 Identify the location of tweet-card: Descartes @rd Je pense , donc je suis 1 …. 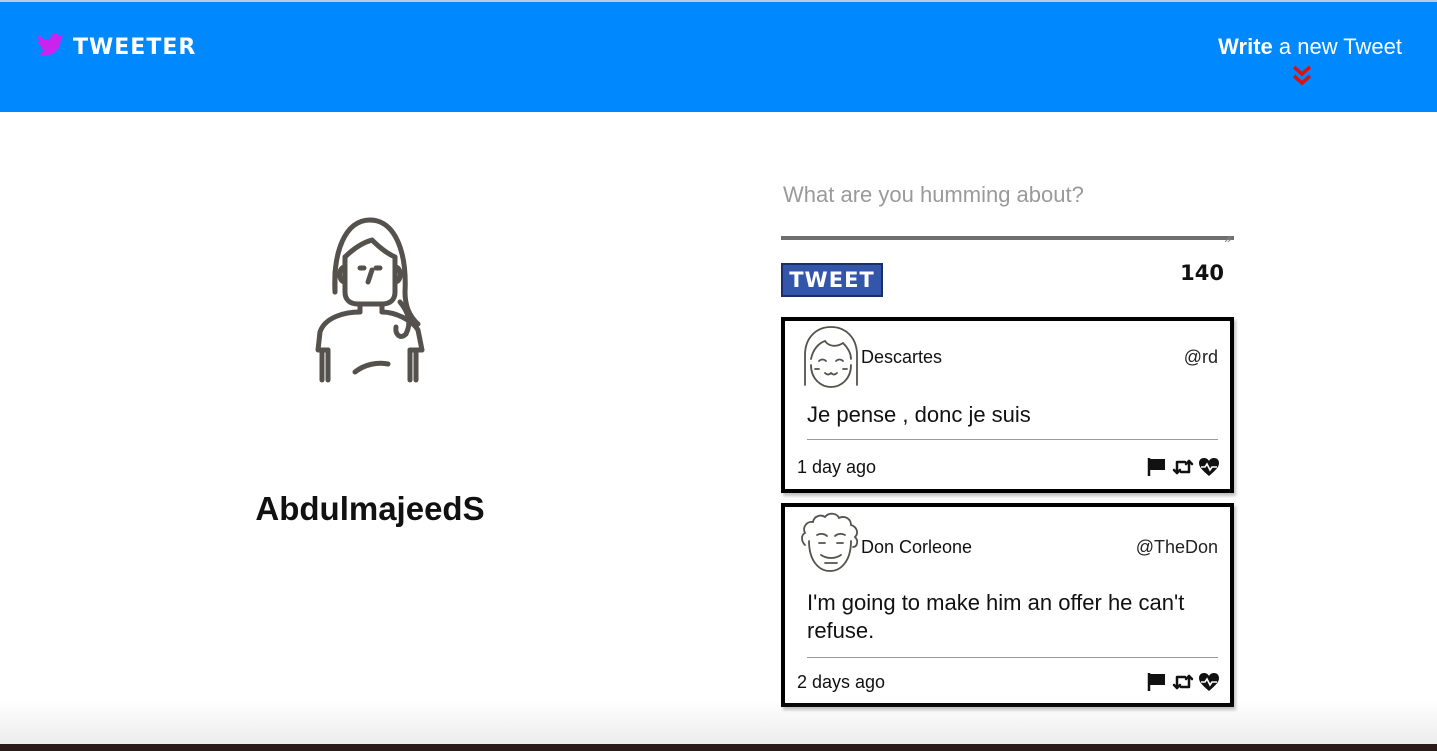
(1007, 405).